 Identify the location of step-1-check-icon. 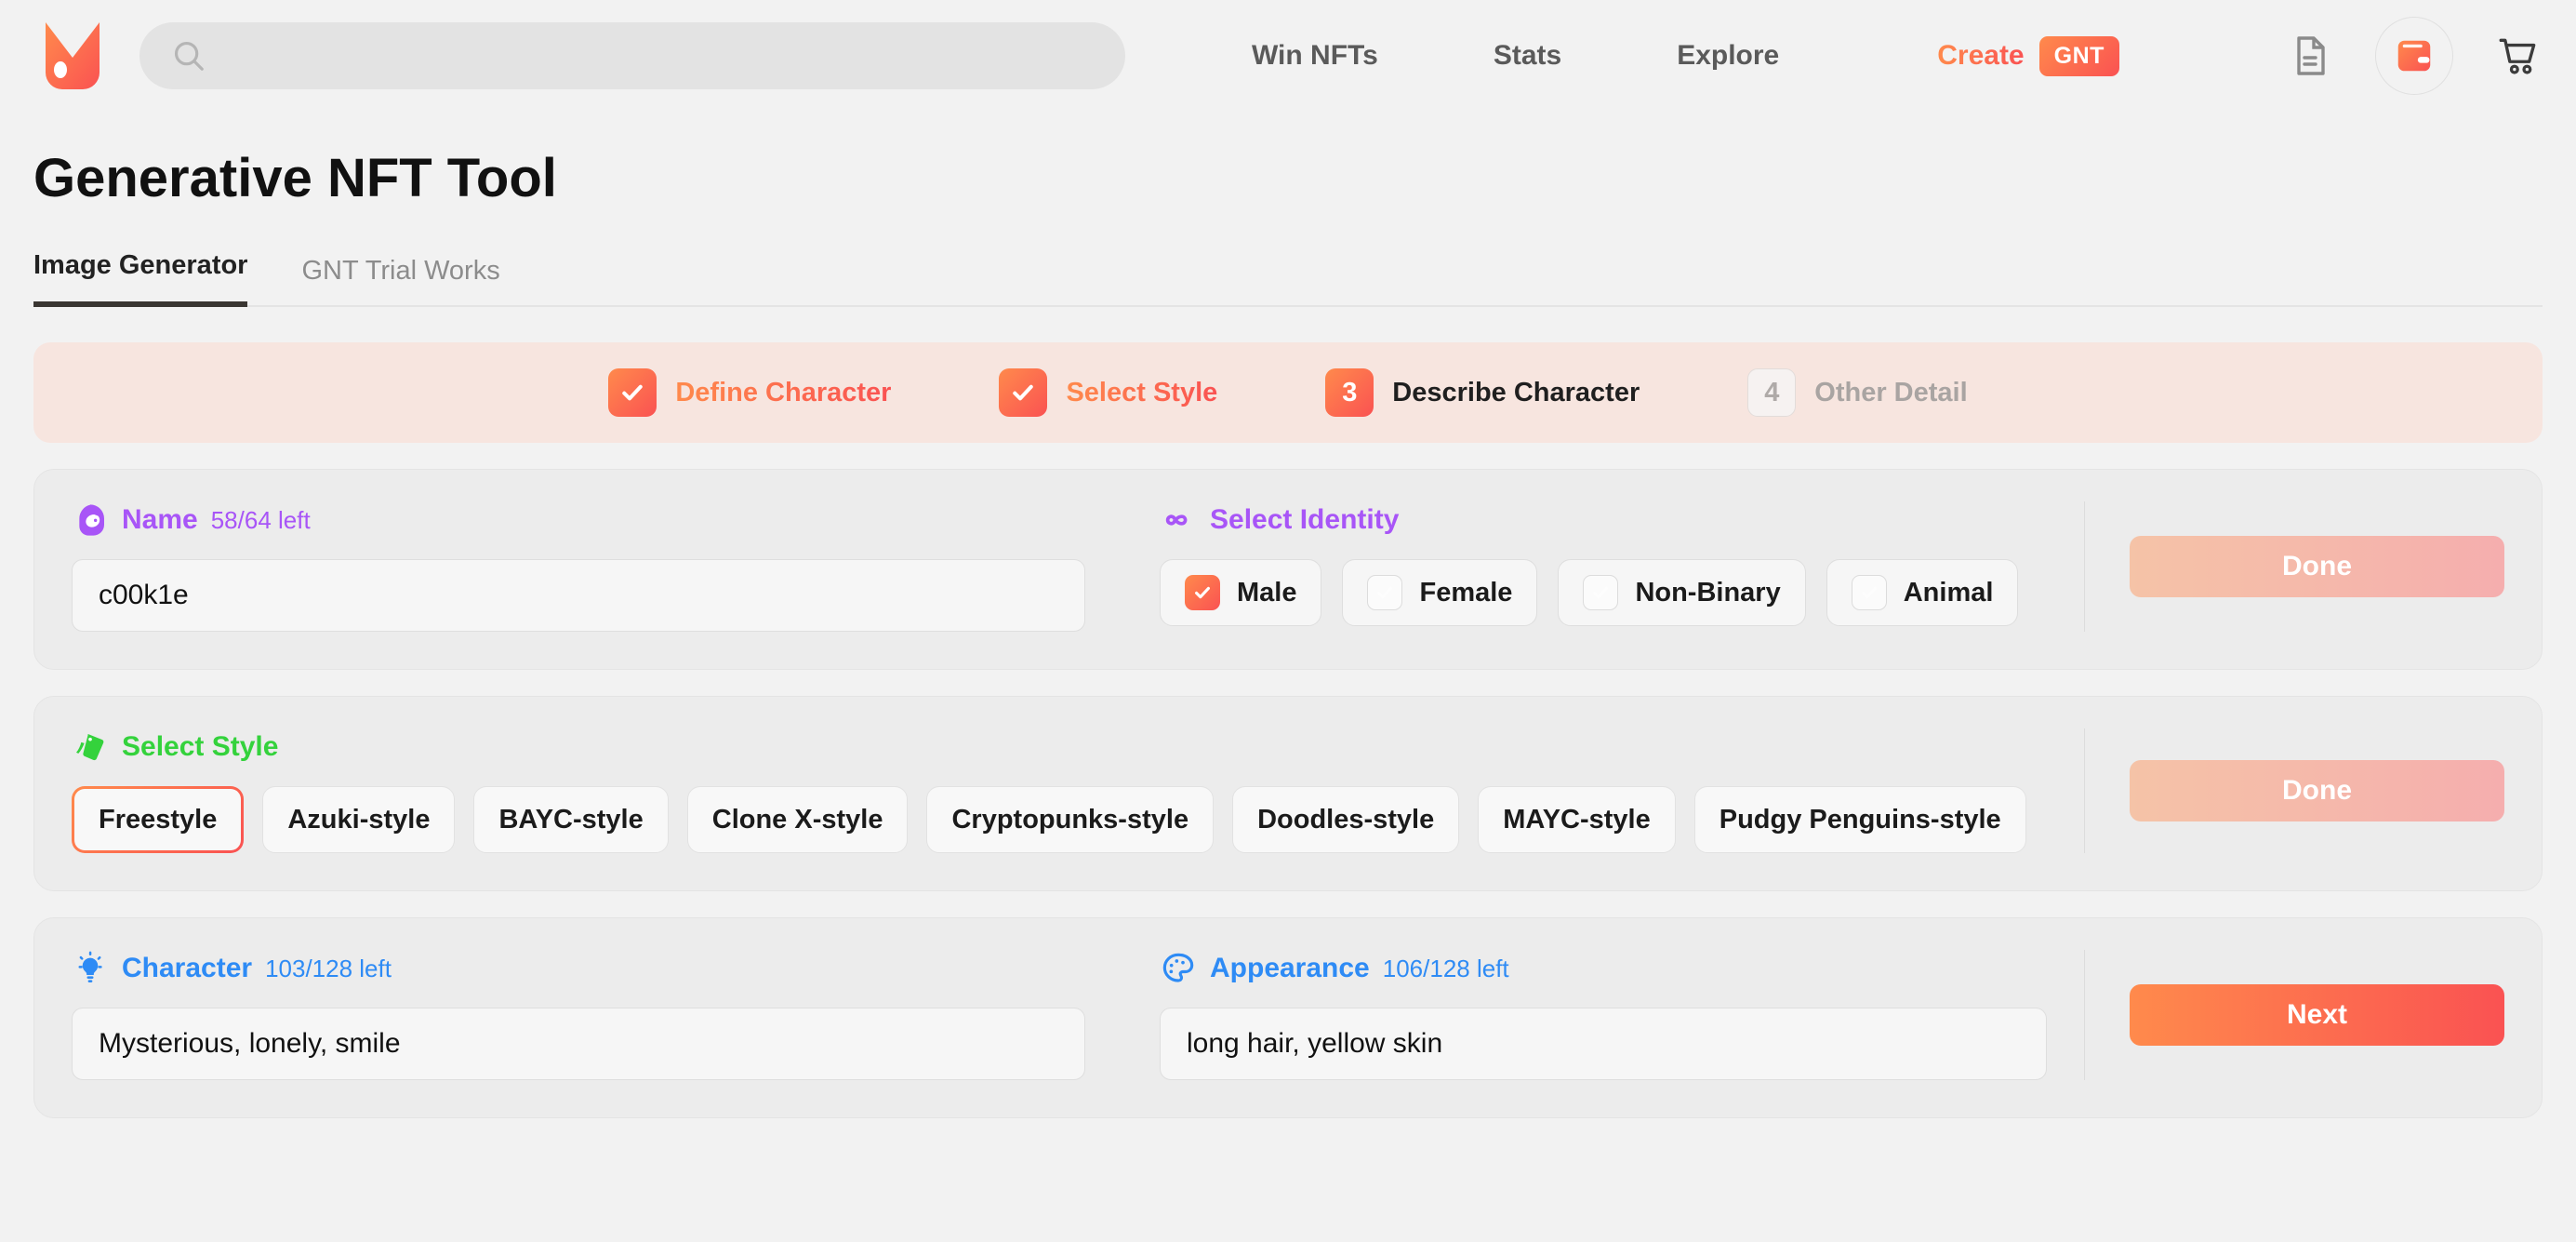
(632, 392).